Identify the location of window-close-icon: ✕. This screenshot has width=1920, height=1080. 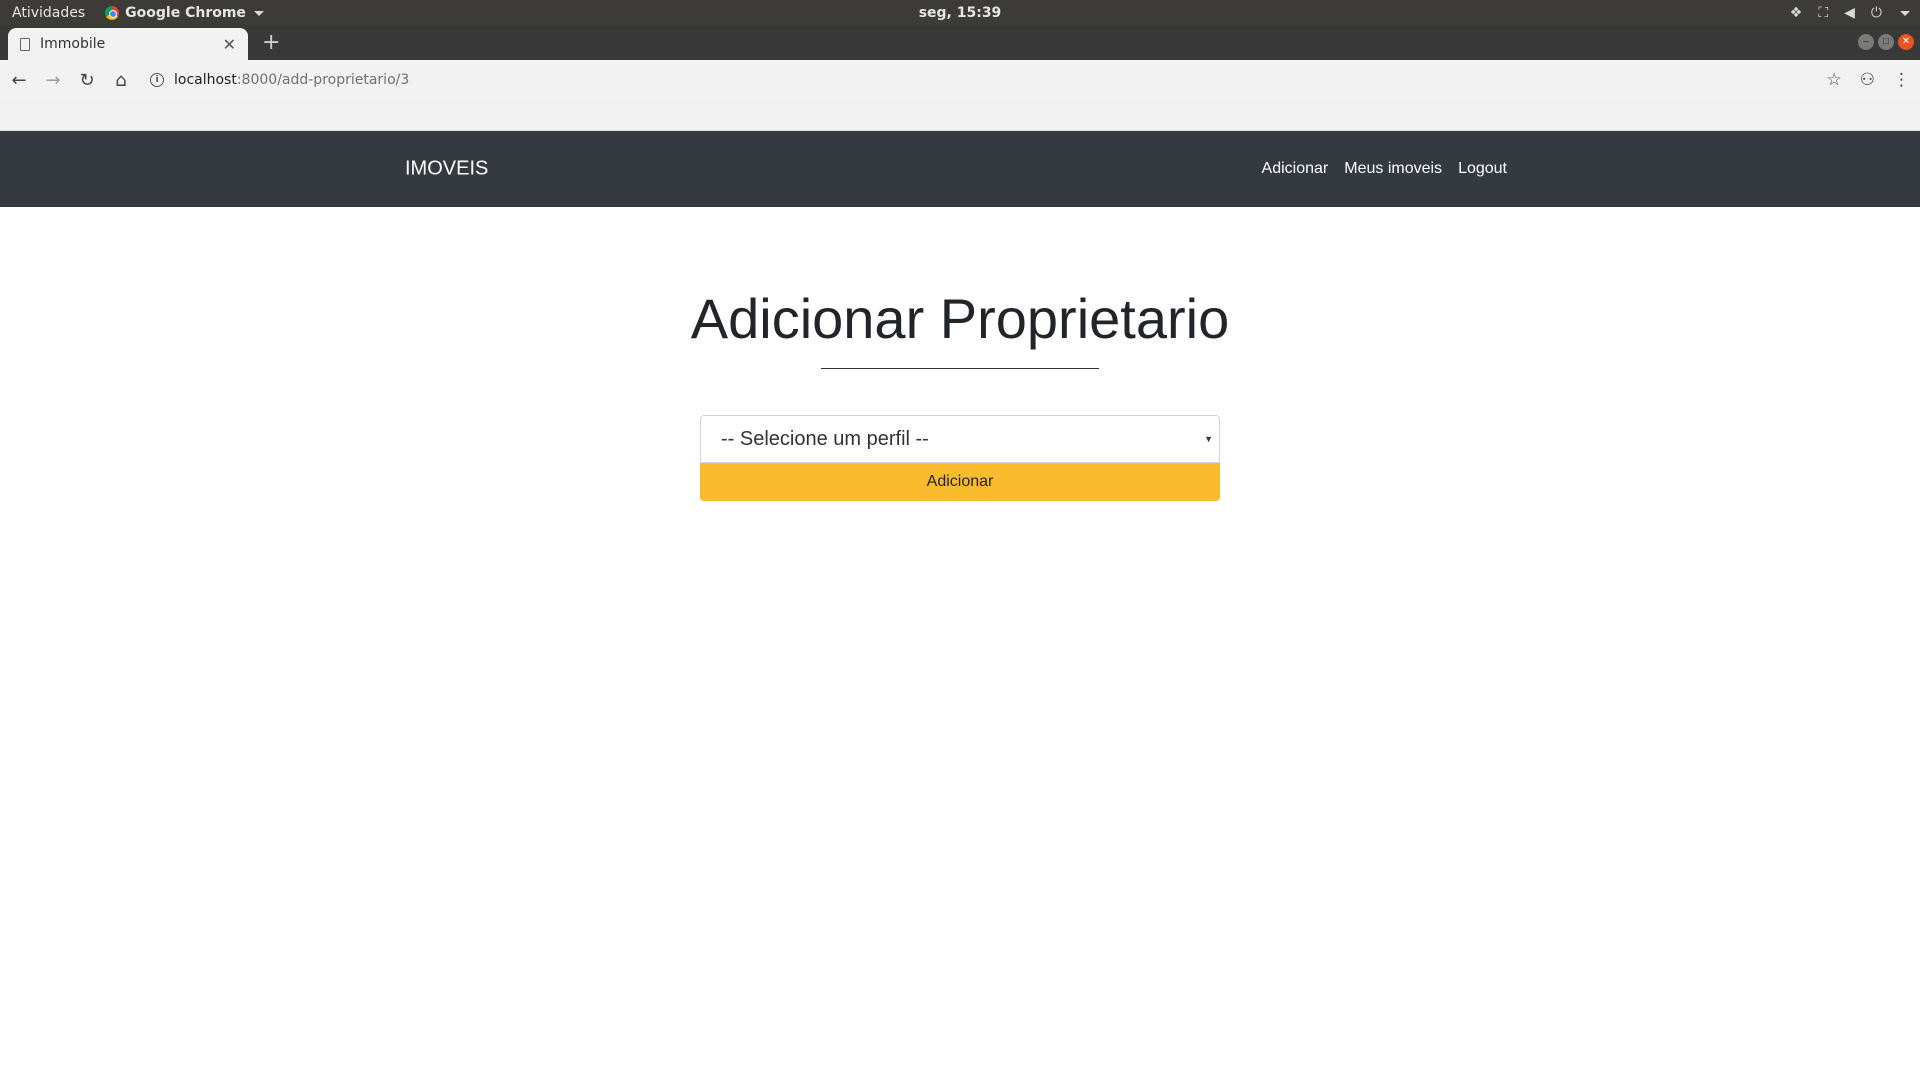
(1906, 42).